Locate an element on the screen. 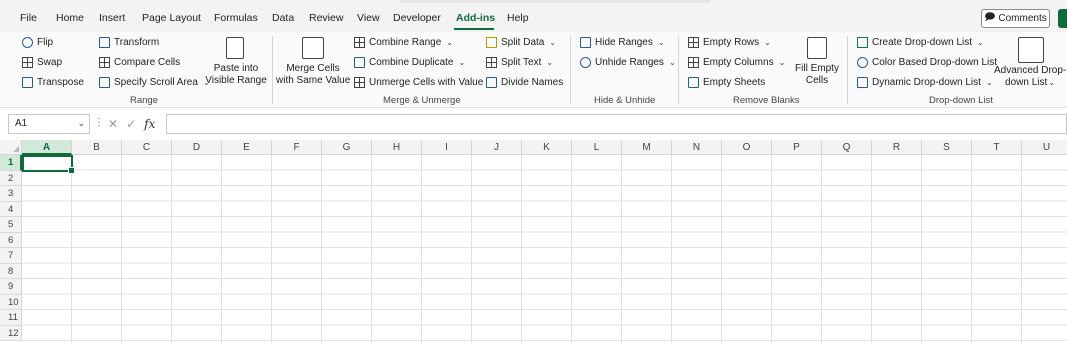 This screenshot has height=343, width=1067. menu-insert: Insert is located at coordinates (112, 18).